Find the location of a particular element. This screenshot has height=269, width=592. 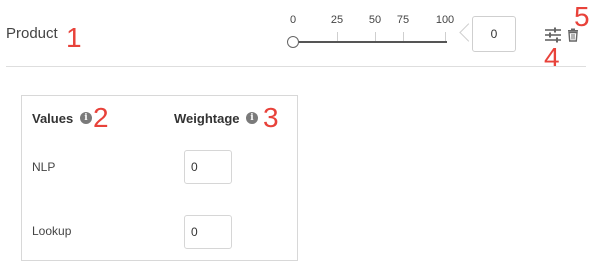

annotation-4: 4 is located at coordinates (552, 57).